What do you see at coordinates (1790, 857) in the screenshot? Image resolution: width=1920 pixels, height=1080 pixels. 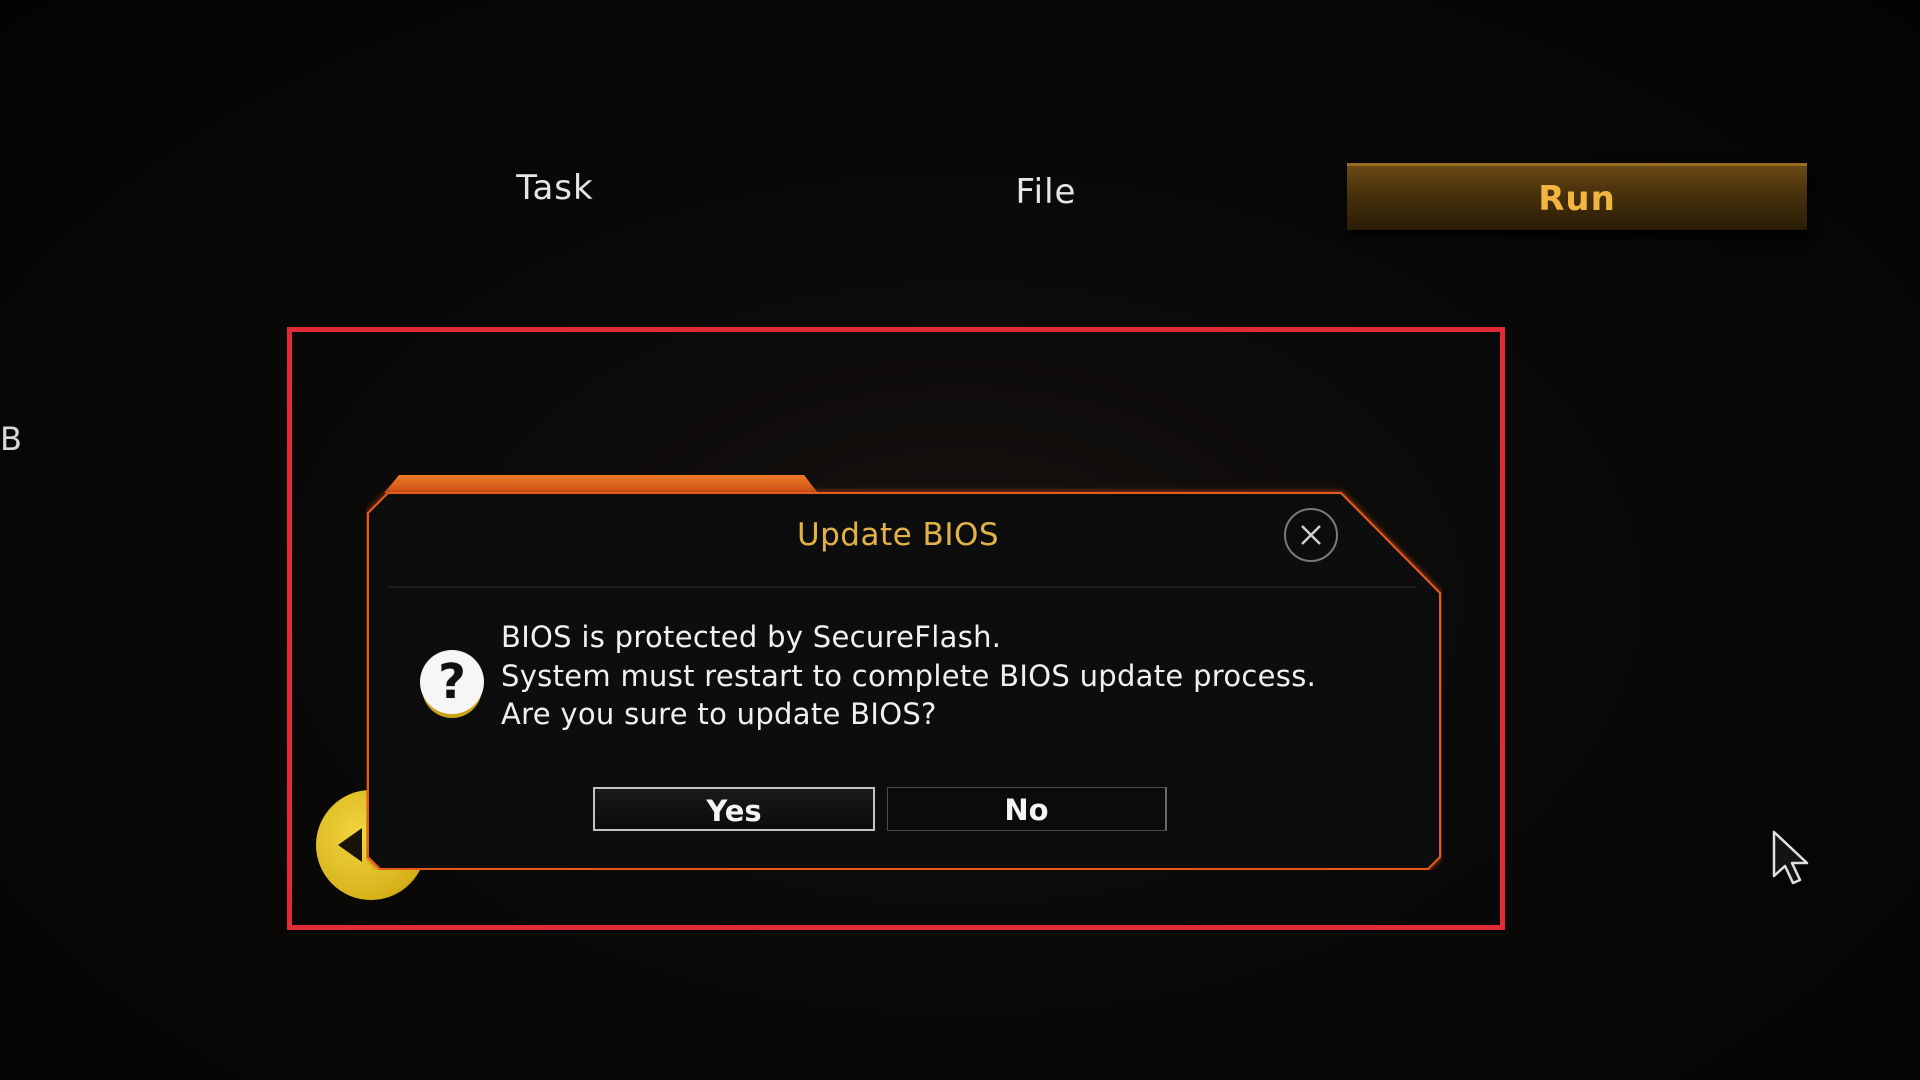 I see `mouse-pointer-icon` at bounding box center [1790, 857].